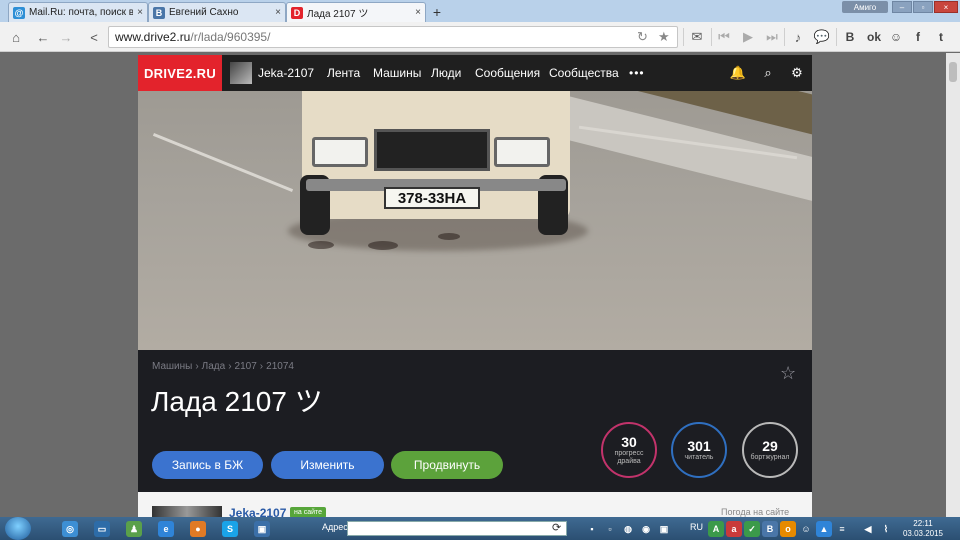 The width and height of the screenshot is (960, 540). Describe the element at coordinates (806, 529) in the screenshot. I see `tray-icon: ☺` at that location.